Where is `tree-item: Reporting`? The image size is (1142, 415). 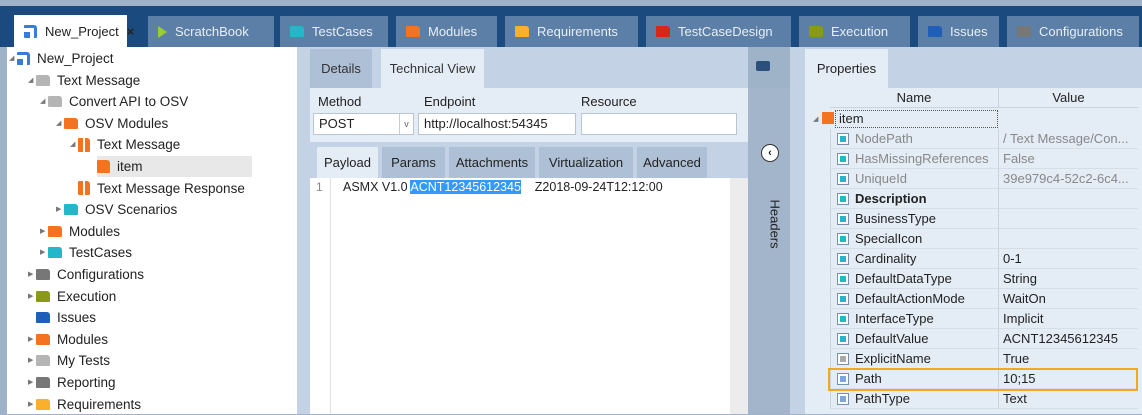
tree-item: Reporting is located at coordinates (76, 382).